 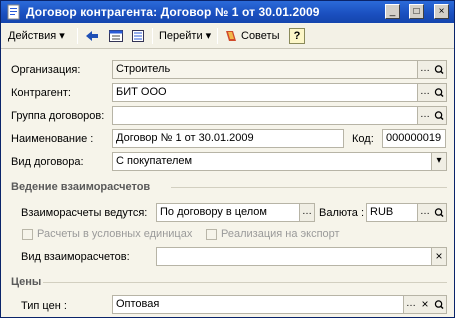 What do you see at coordinates (439, 161) in the screenshot?
I see `contract-type-dropdown-button: ▾` at bounding box center [439, 161].